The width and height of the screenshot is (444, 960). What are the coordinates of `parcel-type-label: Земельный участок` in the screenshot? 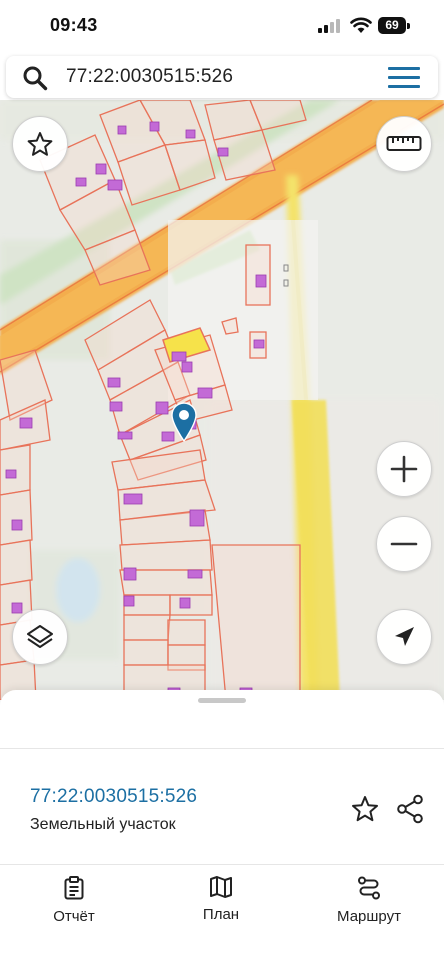 It's located at (103, 824).